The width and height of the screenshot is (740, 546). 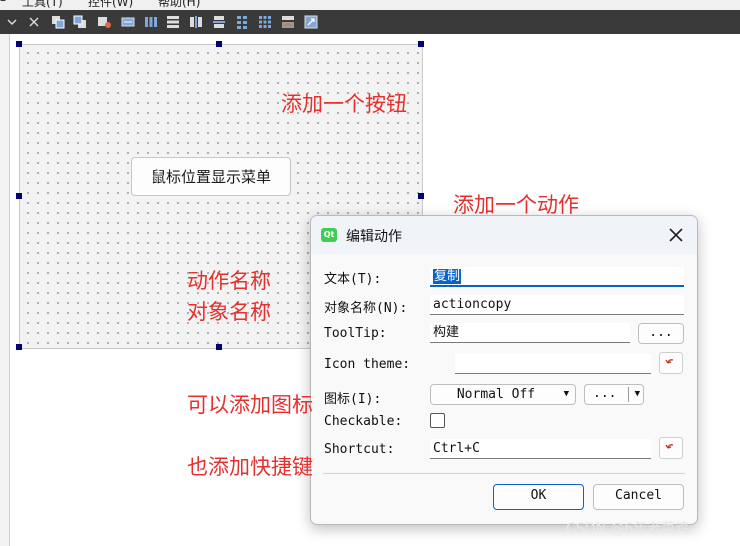 What do you see at coordinates (504, 473) in the screenshot?
I see `dialog-separator` at bounding box center [504, 473].